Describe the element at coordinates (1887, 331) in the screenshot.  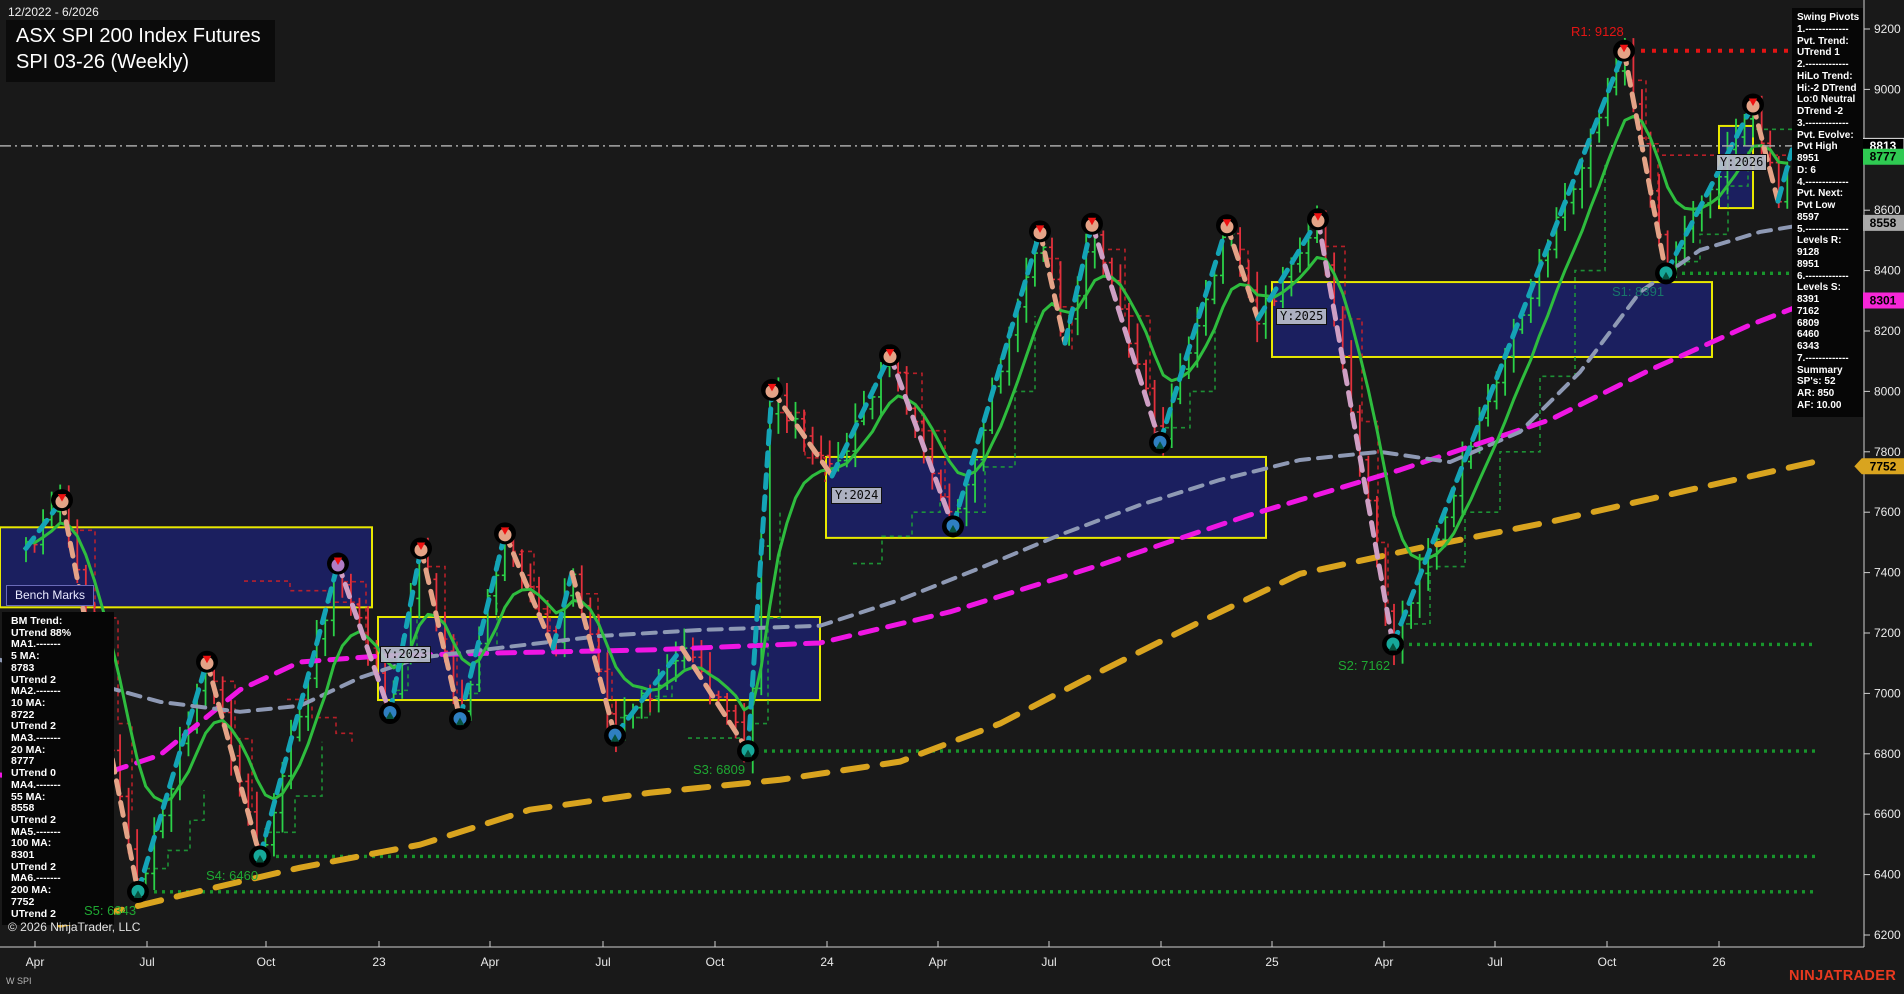
I see `price-tick-label: 8200` at that location.